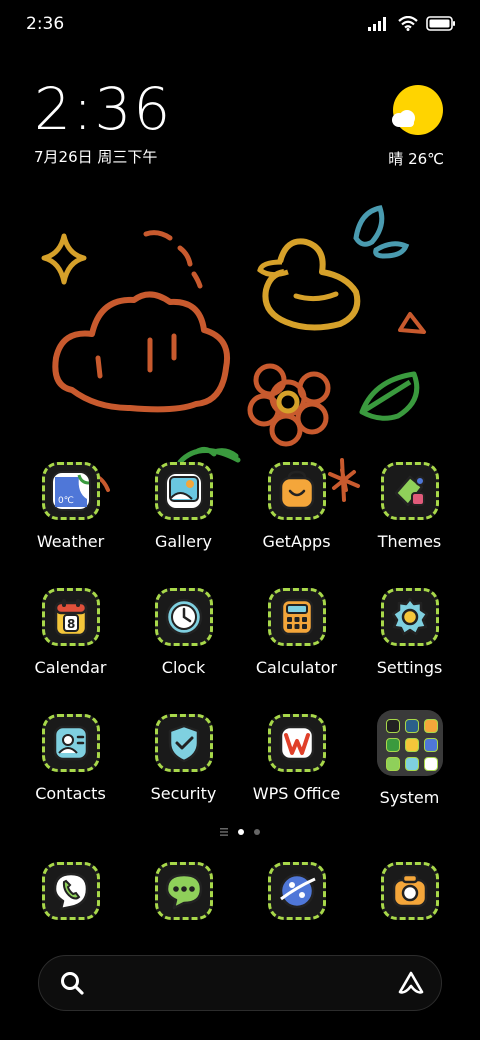 The image size is (480, 1040). I want to click on dock-app-messages, so click(183, 894).